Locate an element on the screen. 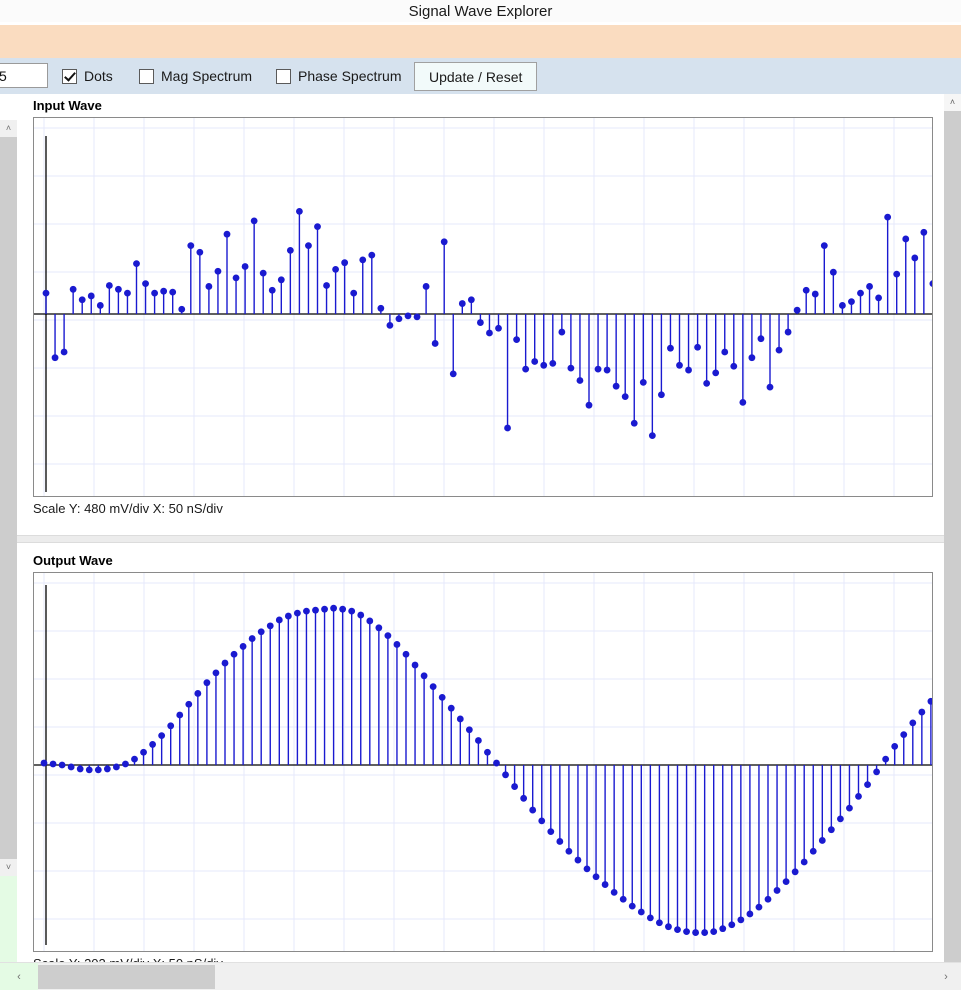 The width and height of the screenshot is (961, 994). window-titlebar: Signal Wave Explorer is located at coordinates (480, 11).